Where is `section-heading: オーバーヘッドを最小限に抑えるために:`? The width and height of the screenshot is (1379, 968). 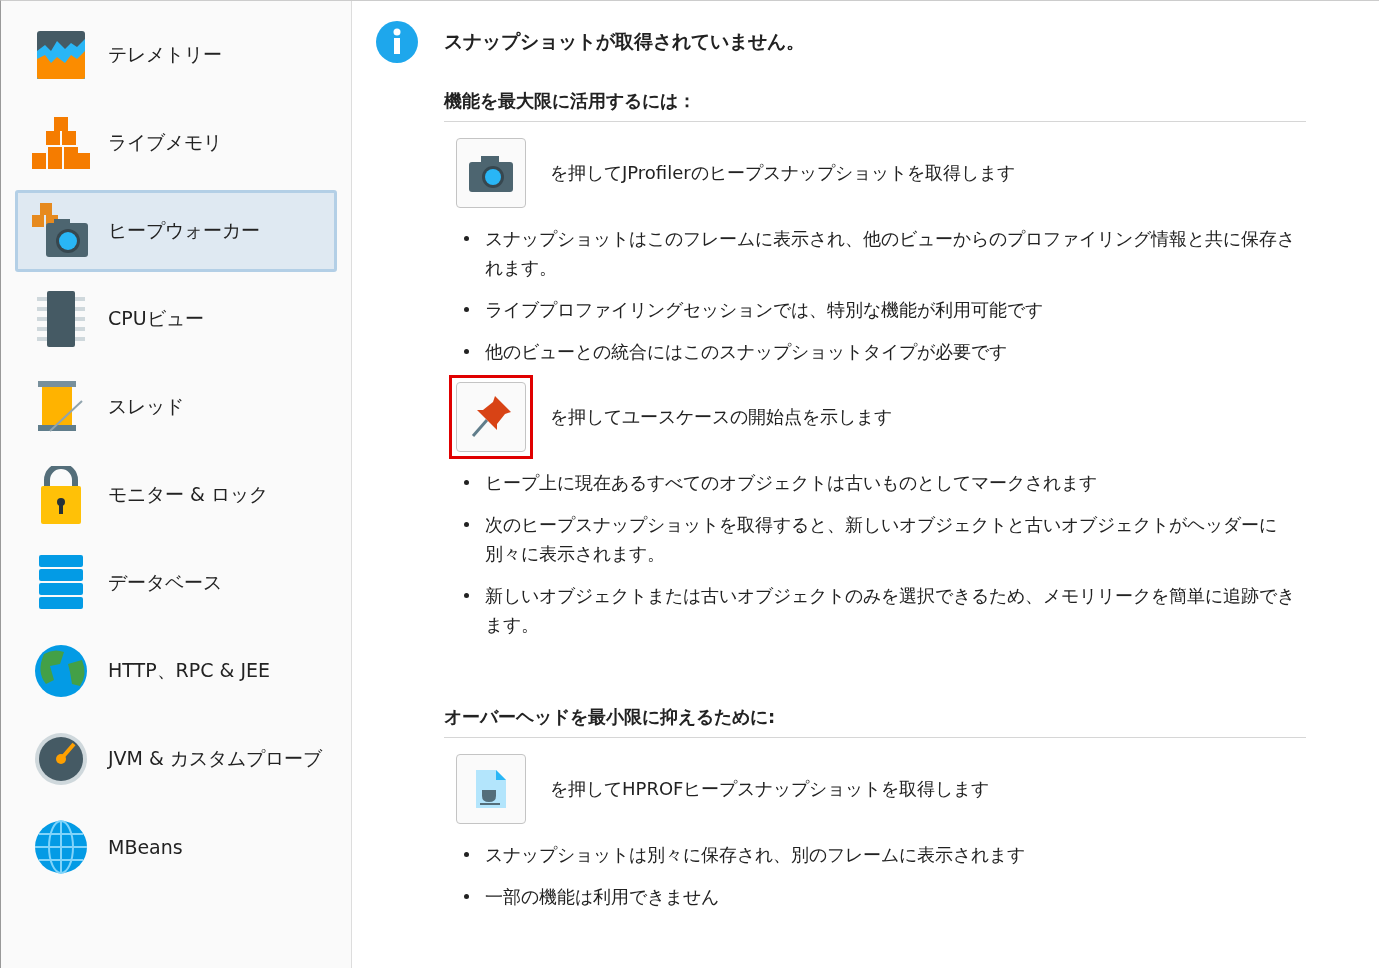 section-heading: オーバーヘッドを最小限に抑えるために: is located at coordinates (875, 708).